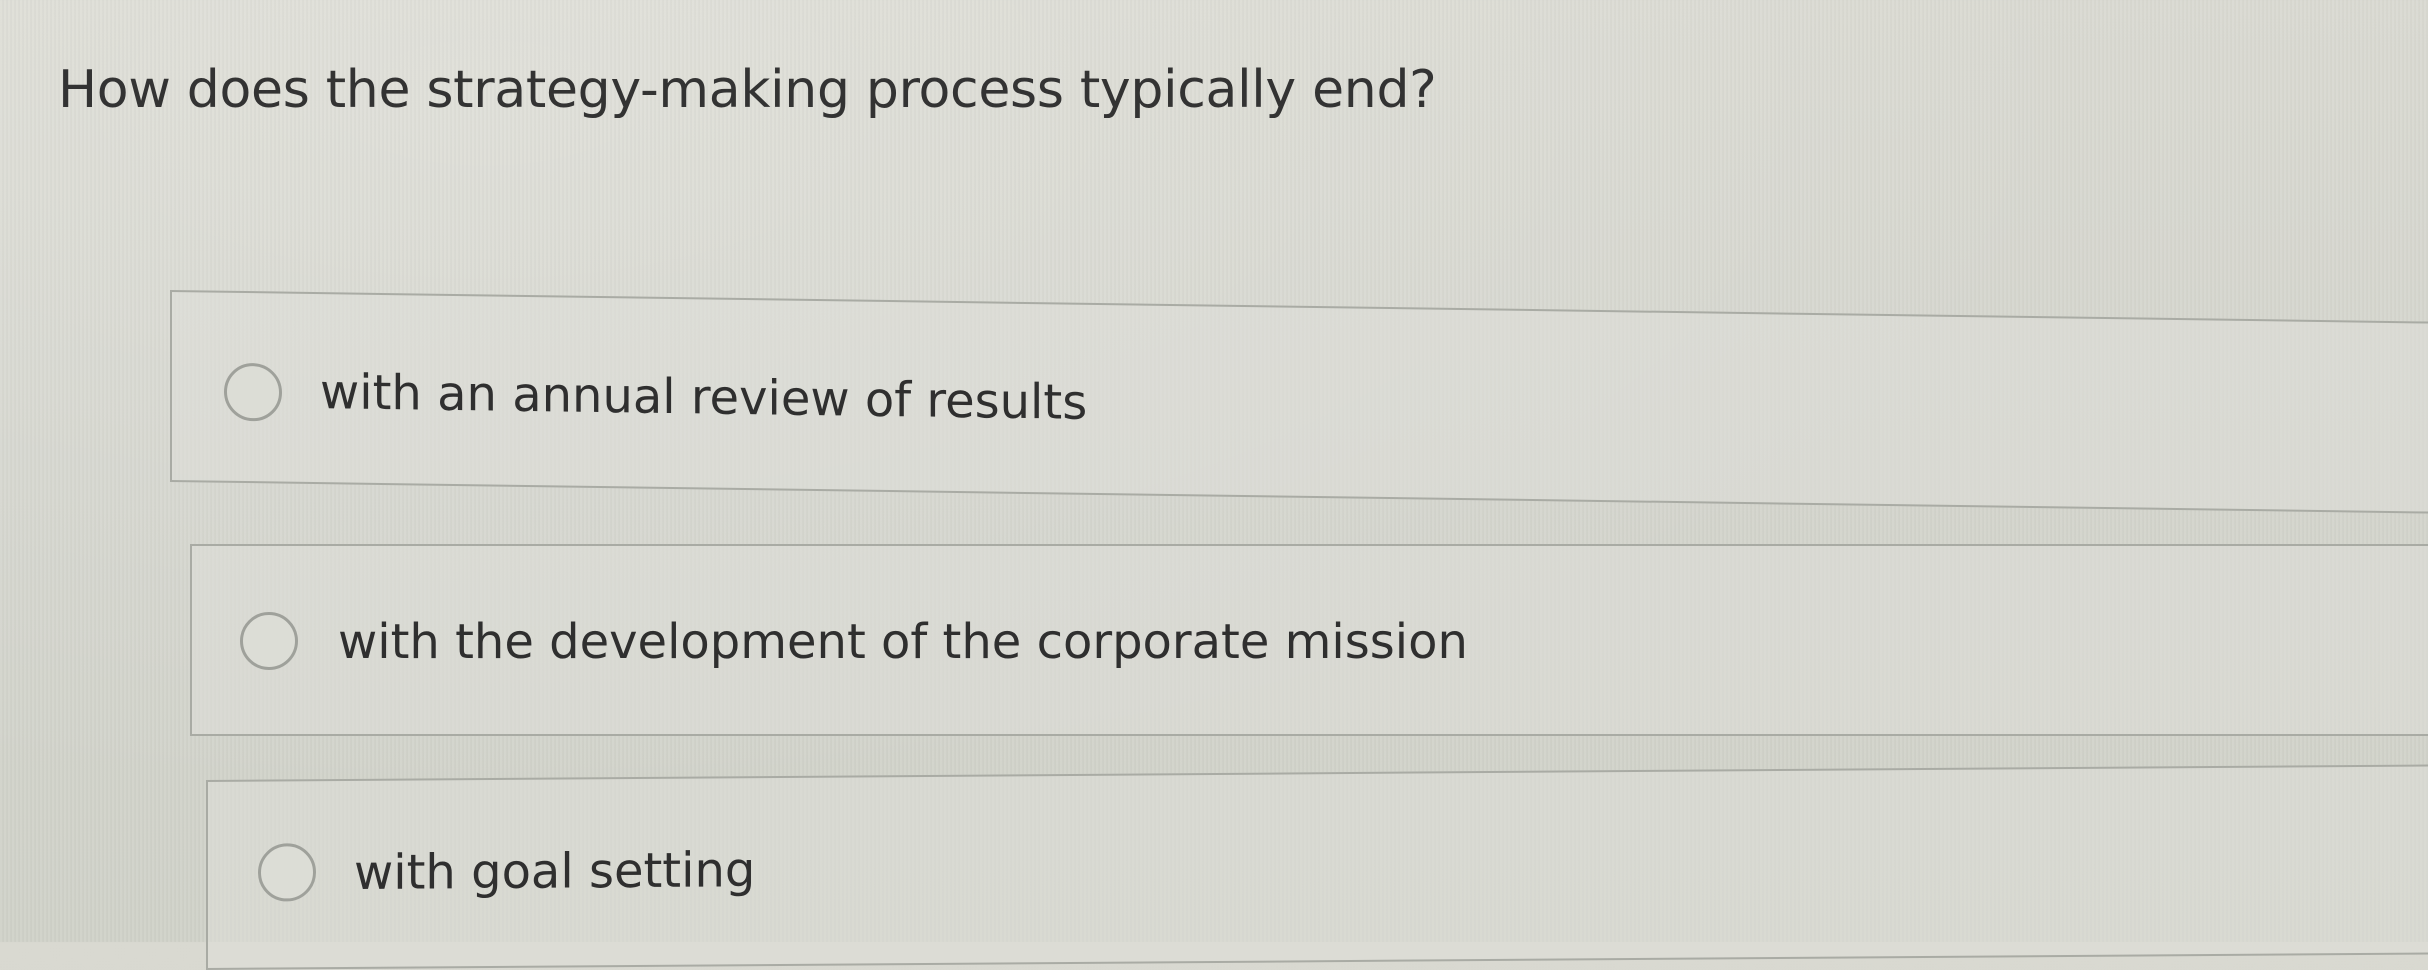 This screenshot has width=2428, height=970. I want to click on answer-option-label: with an annual review of results, so click(704, 397).